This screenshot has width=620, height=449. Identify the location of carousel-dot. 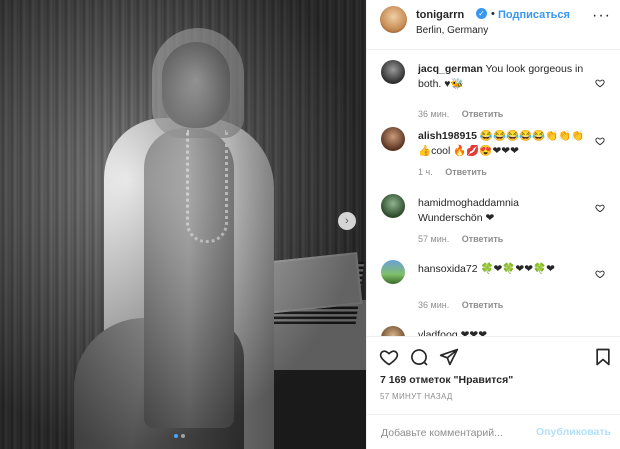
(183, 436).